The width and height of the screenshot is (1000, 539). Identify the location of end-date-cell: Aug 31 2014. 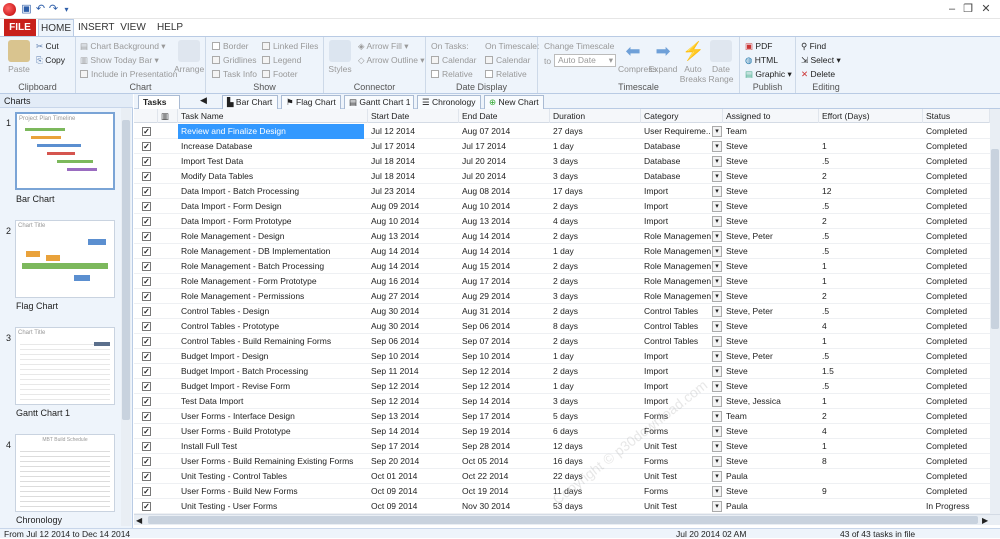
(504, 311).